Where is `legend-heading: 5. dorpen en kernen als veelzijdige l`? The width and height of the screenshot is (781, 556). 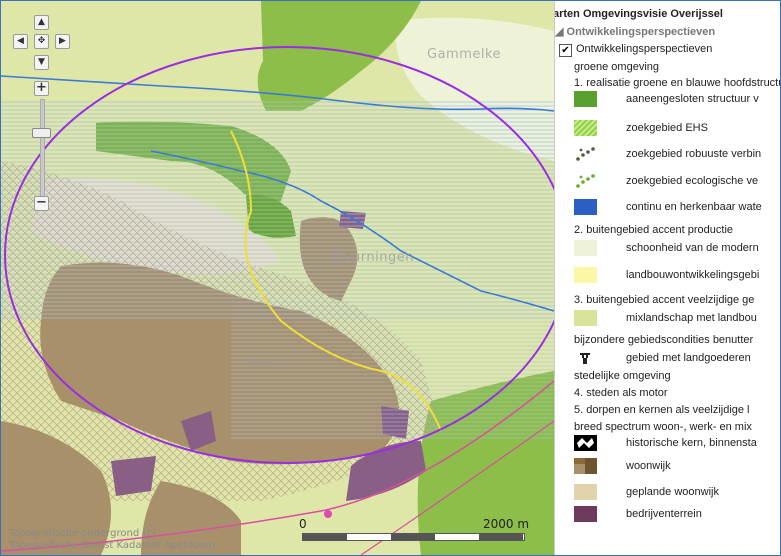
legend-heading: 5. dorpen en kernen als veelzijdige l is located at coordinates (662, 410).